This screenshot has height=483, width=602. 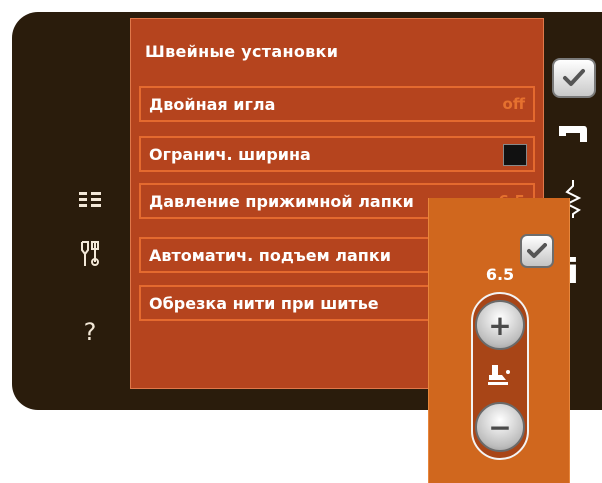 I want to click on list-icon, so click(x=90, y=200).